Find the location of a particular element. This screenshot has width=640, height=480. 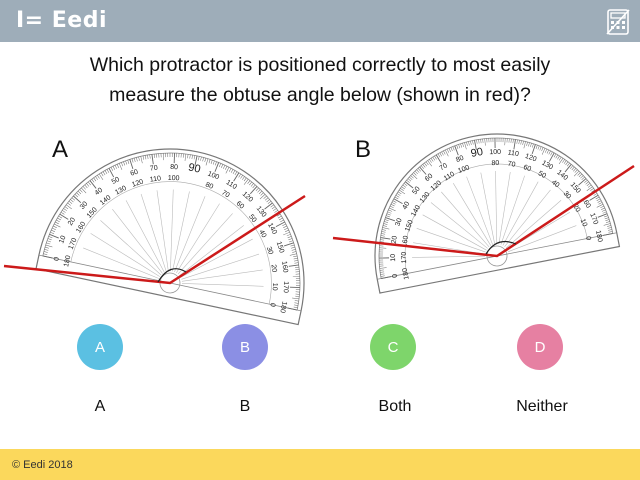

copyright-text: © Eedi 2018 is located at coordinates (42, 465).